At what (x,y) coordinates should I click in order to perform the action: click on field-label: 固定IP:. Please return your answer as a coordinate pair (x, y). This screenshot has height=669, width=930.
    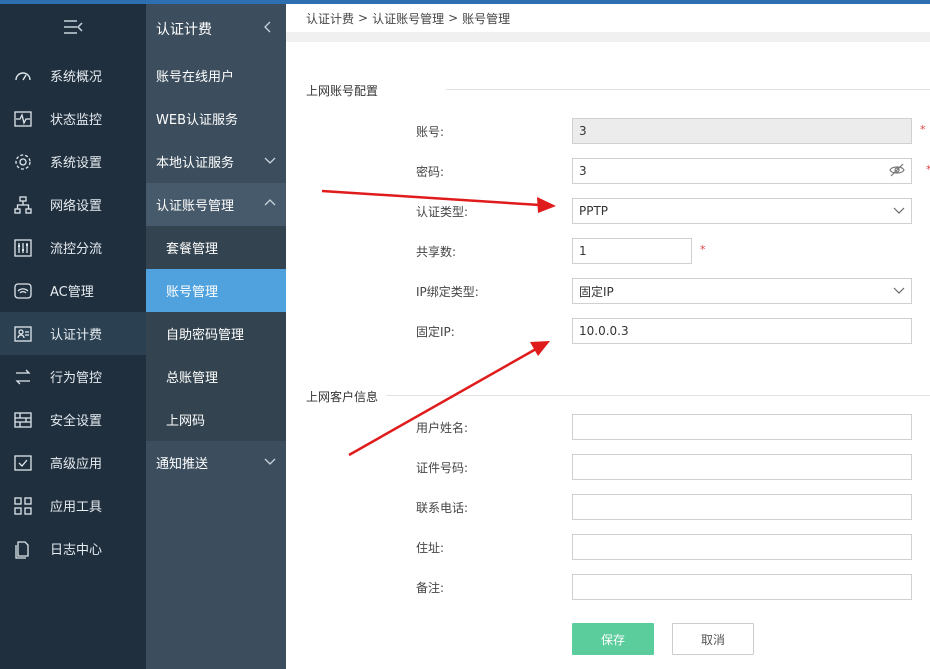
    Looking at the image, I should click on (435, 332).